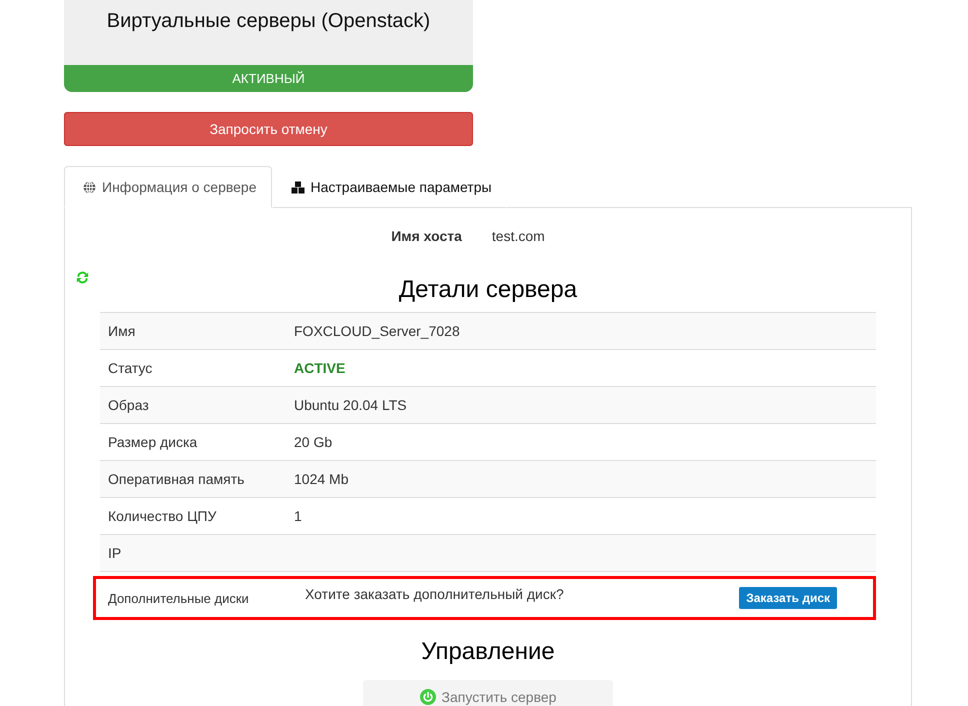 Image resolution: width=968 pixels, height=706 pixels. What do you see at coordinates (488, 693) in the screenshot?
I see `start-server-button: Запустить сервер` at bounding box center [488, 693].